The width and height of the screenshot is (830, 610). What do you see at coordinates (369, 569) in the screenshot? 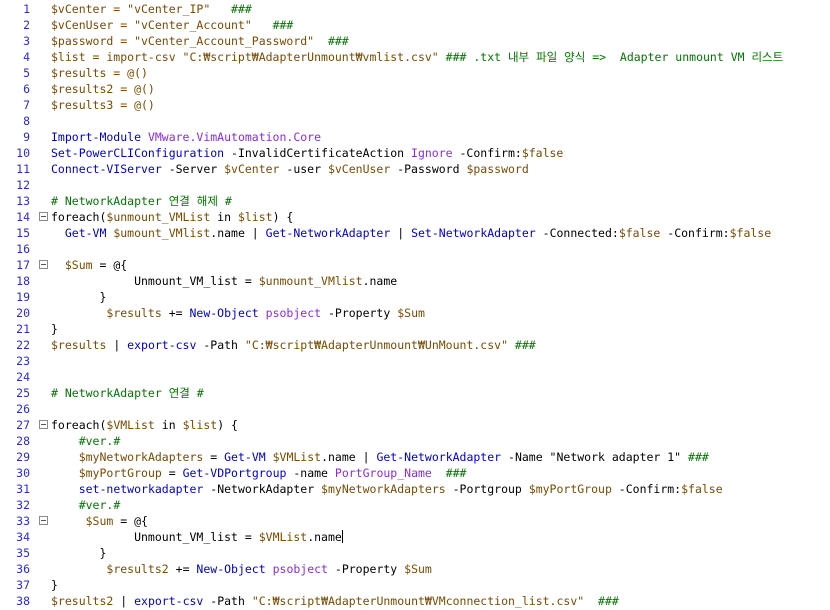
I see `code-token: -Property` at bounding box center [369, 569].